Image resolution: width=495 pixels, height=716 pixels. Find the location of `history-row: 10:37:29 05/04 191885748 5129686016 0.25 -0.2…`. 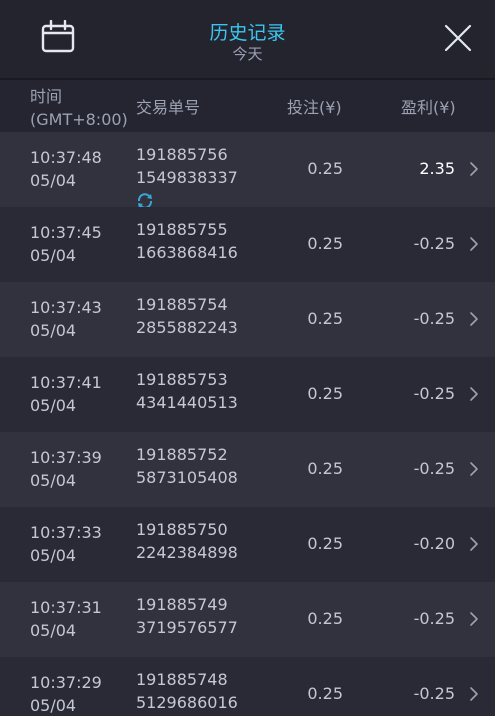

history-row: 10:37:29 05/04 191885748 5129686016 0.25 -0.2… is located at coordinates (247, 686).